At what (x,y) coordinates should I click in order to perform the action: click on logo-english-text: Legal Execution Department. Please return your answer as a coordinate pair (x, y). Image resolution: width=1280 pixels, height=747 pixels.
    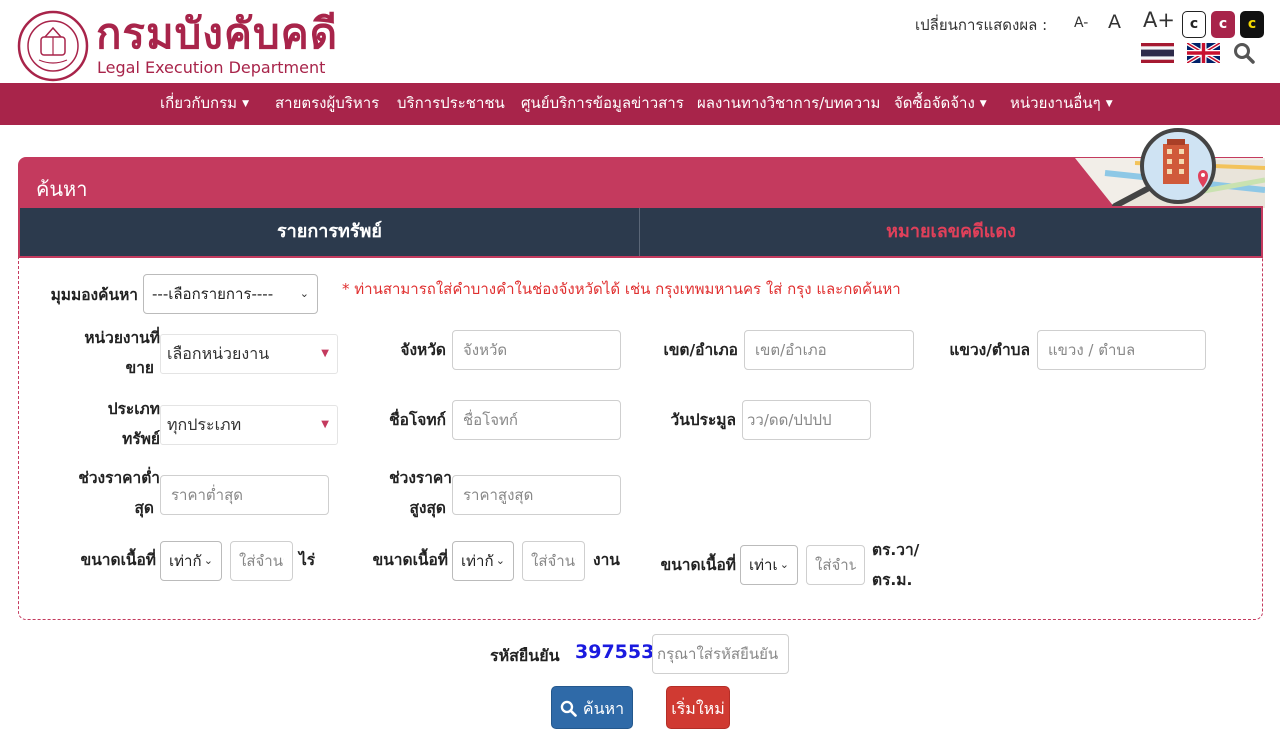
    Looking at the image, I should click on (211, 67).